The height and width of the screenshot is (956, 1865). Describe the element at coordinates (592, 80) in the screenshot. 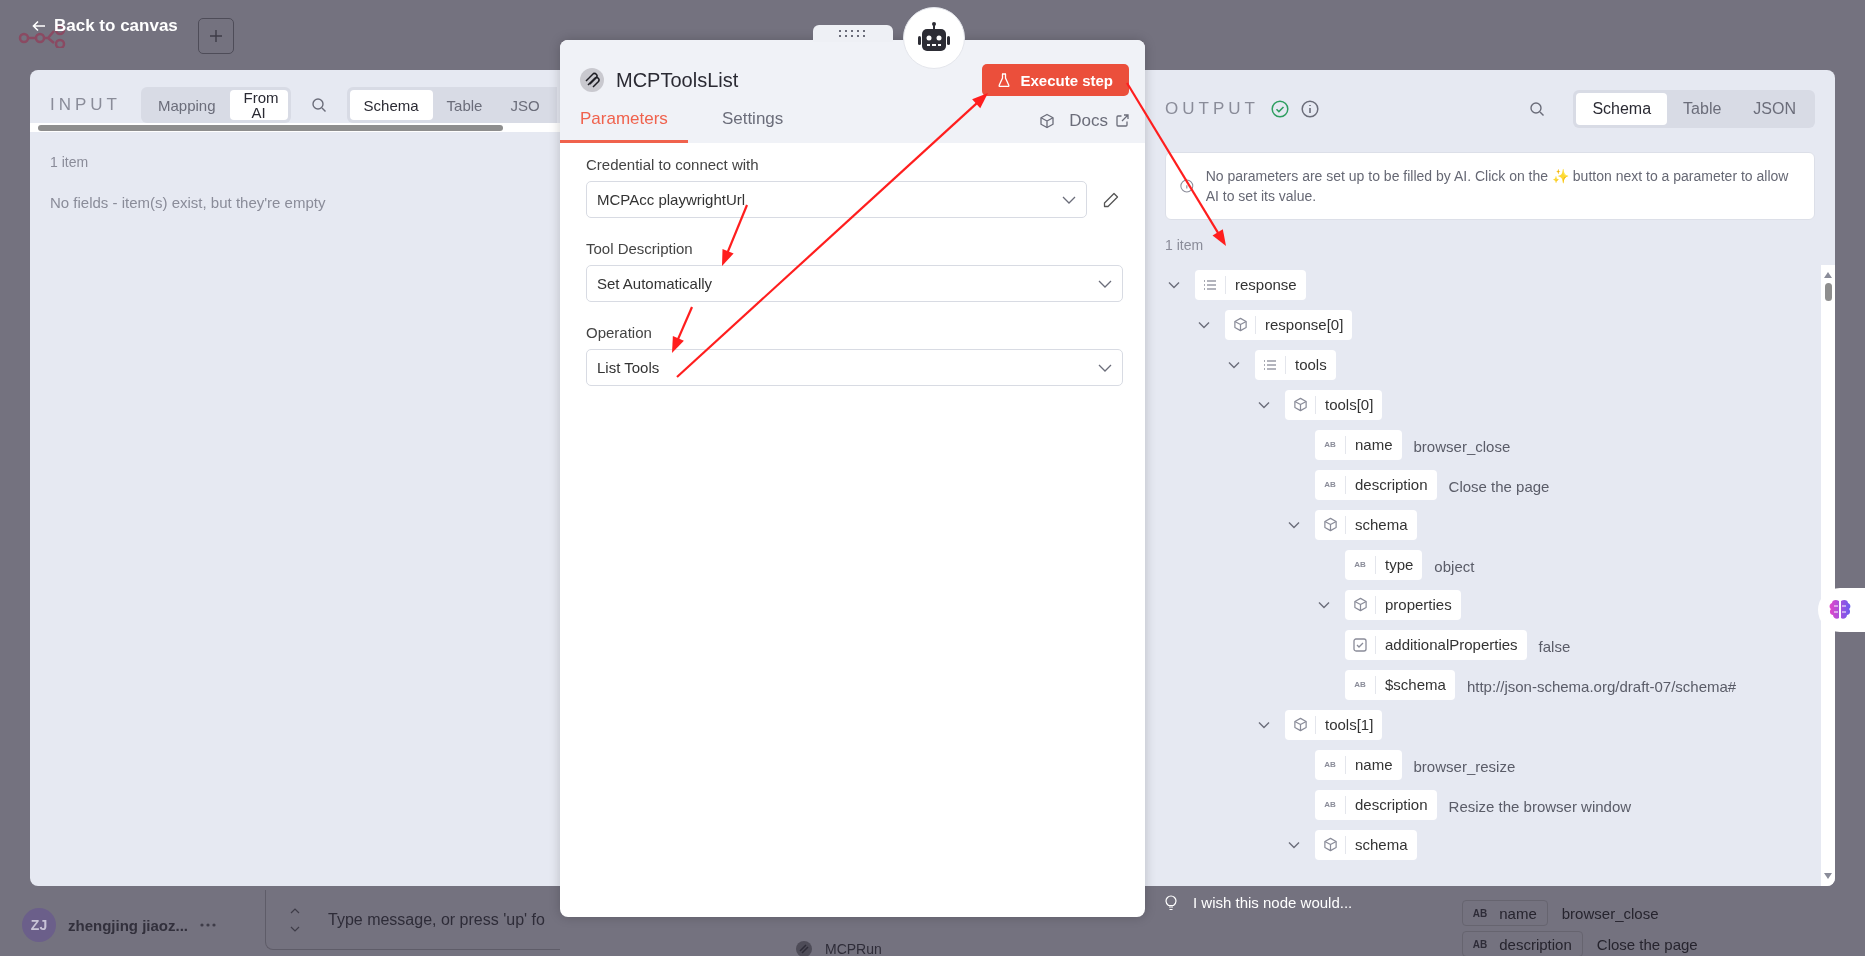

I see `node-type-icon` at that location.